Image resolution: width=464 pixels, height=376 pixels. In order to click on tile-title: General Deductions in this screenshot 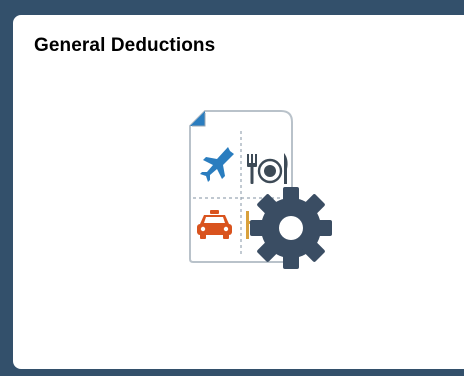, I will do `click(125, 45)`.